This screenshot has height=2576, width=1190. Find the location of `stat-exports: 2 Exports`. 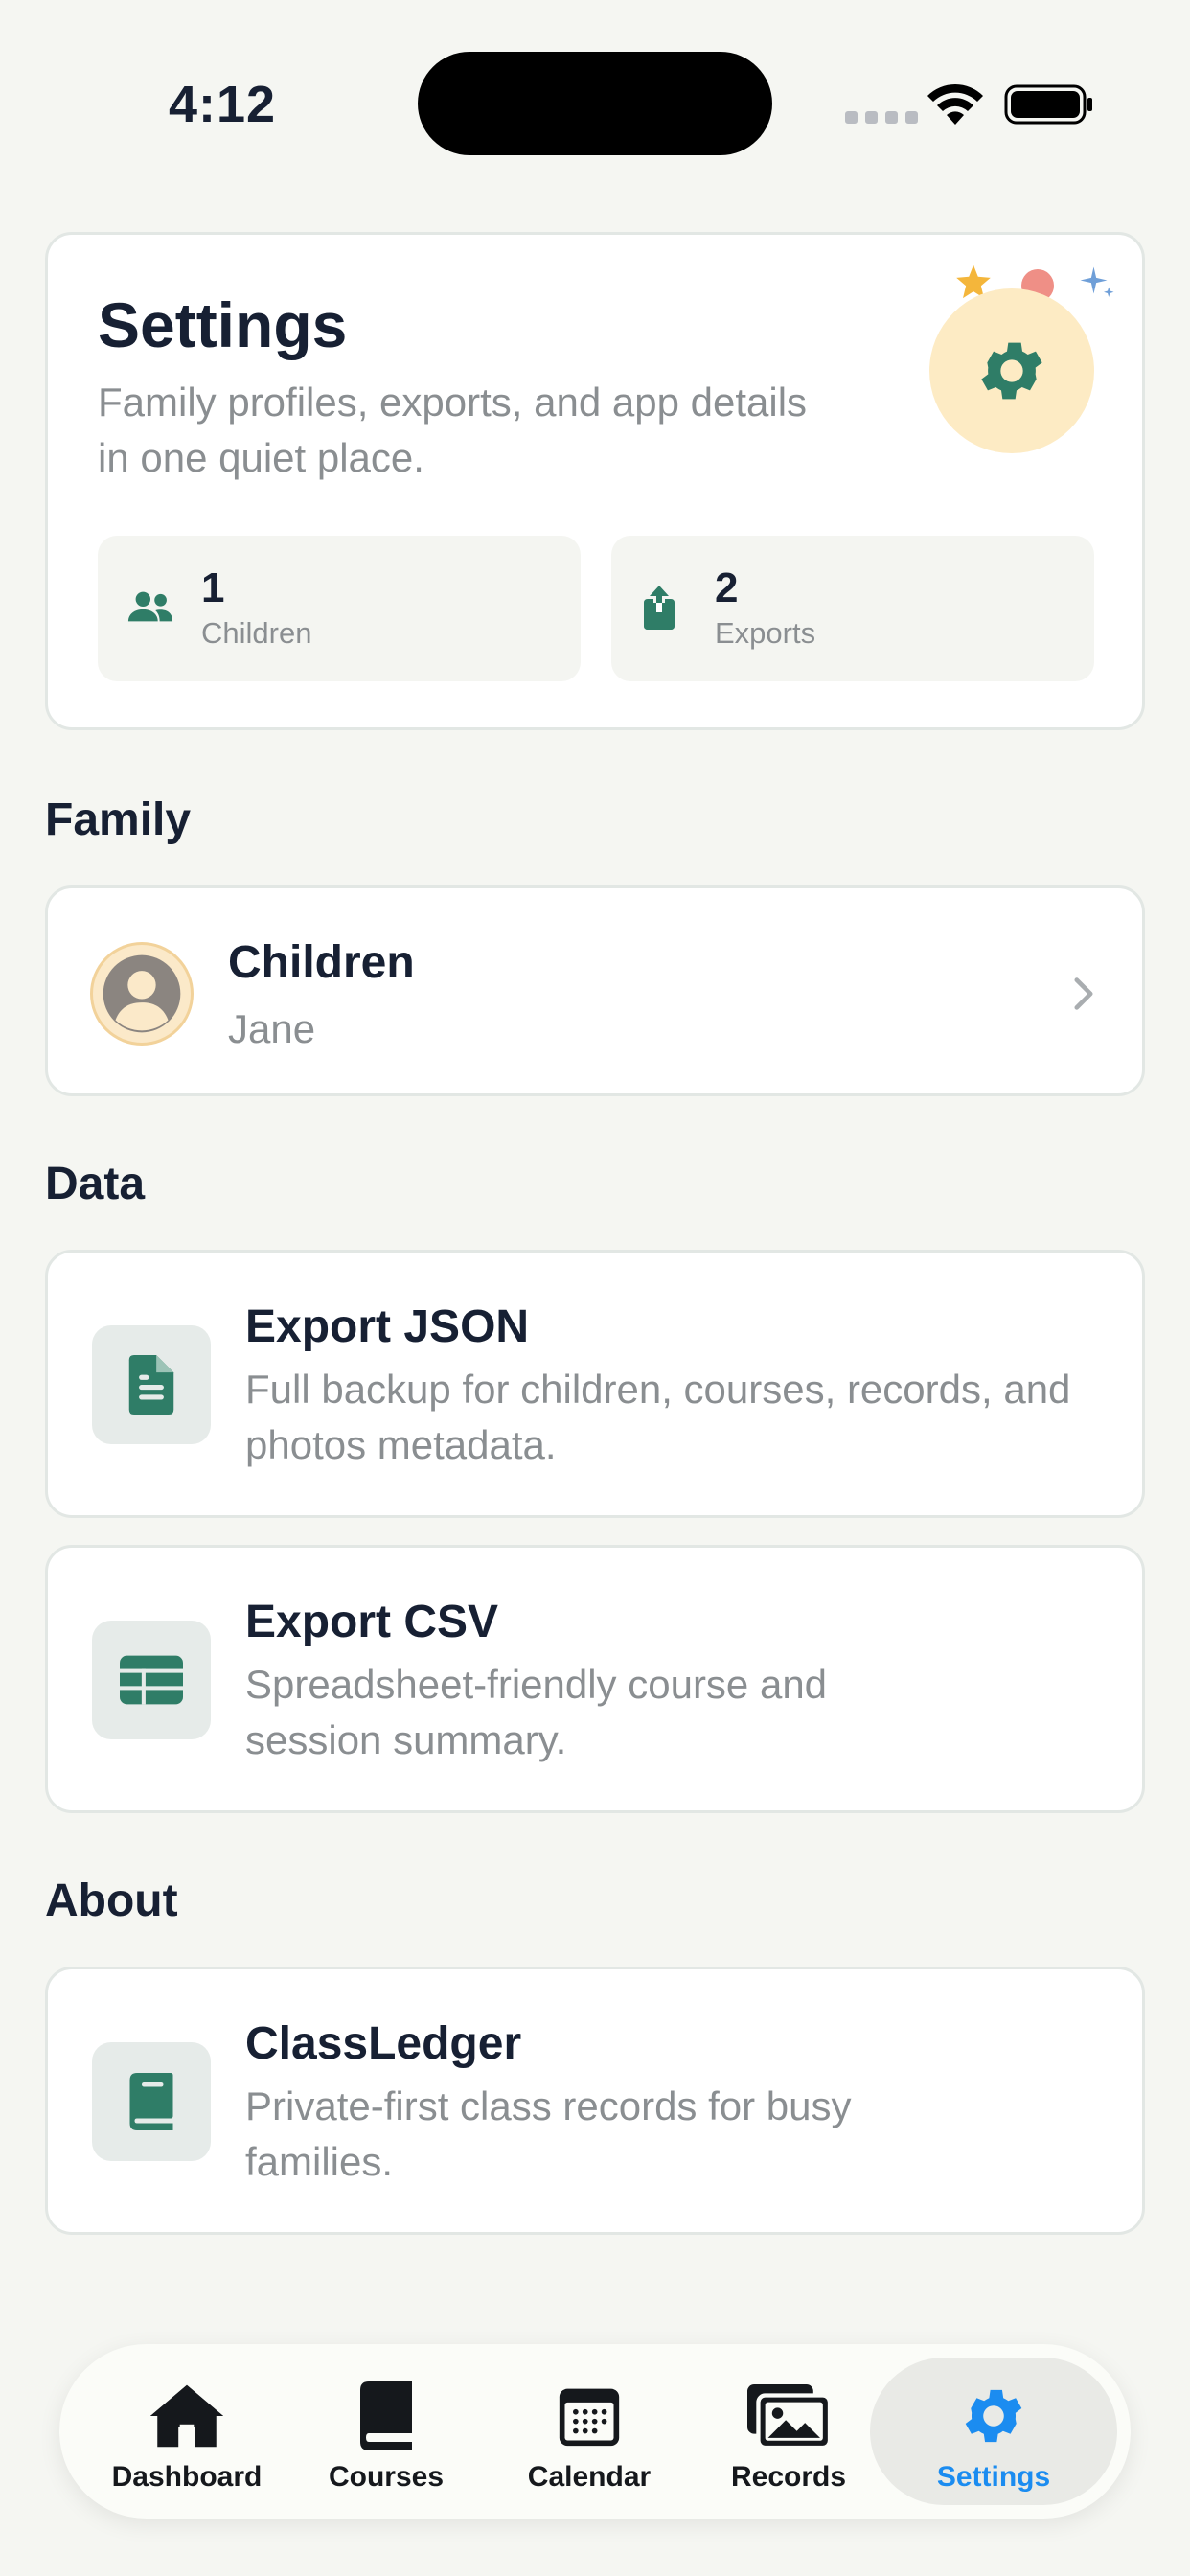

stat-exports: 2 Exports is located at coordinates (853, 608).